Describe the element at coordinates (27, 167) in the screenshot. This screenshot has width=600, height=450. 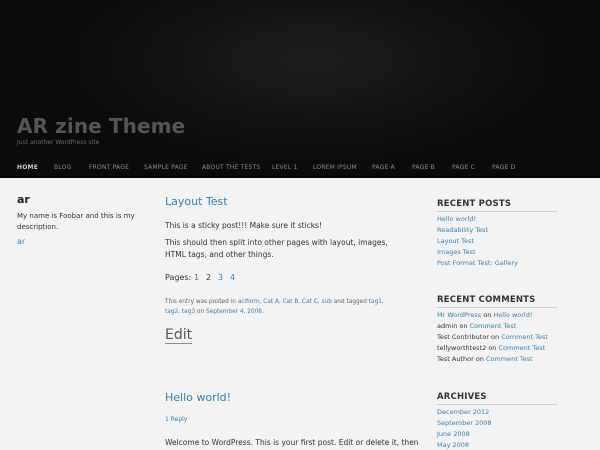
I see `nav-item-home: HOME` at that location.